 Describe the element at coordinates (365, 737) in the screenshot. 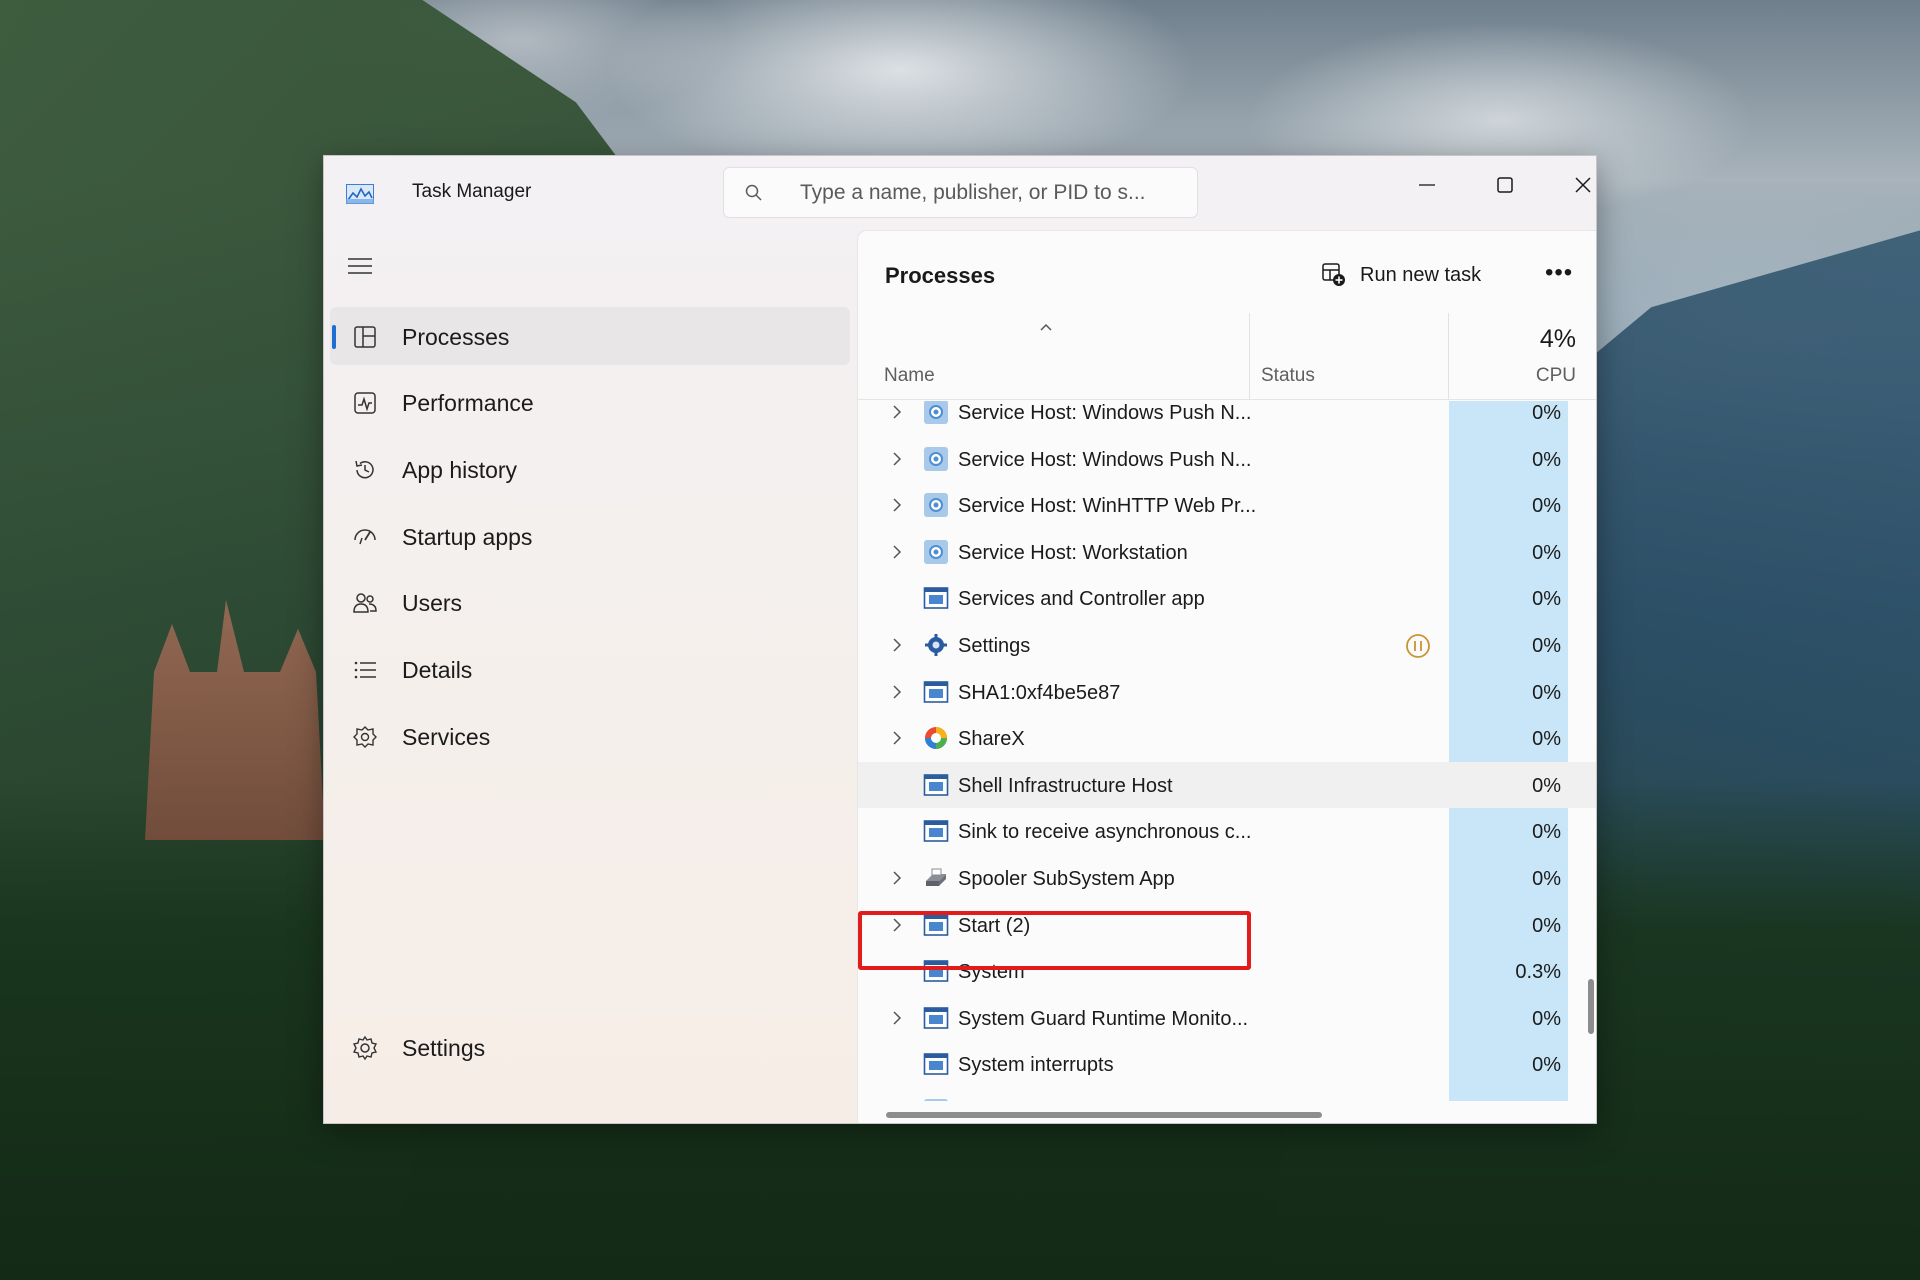

I see `services-icon` at that location.